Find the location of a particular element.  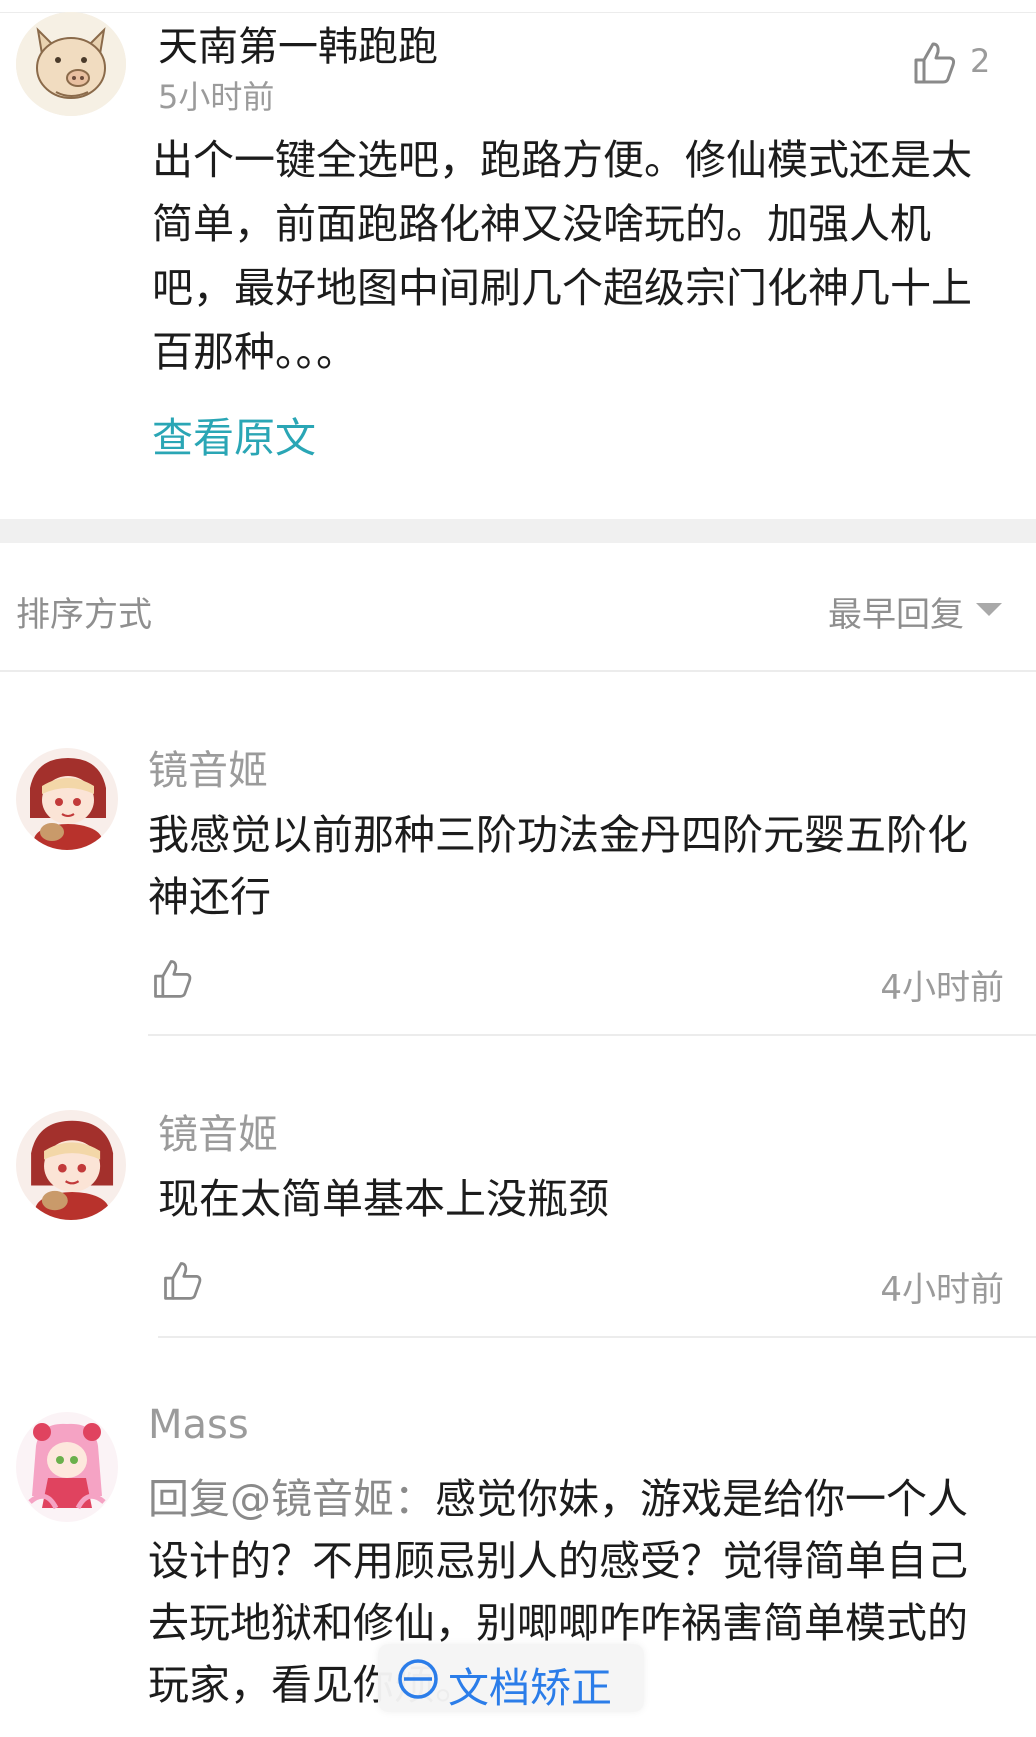

reply-text: 我感觉以前那种三阶功法金丹四阶元婴五阶化神还行 is located at coordinates (558, 866).